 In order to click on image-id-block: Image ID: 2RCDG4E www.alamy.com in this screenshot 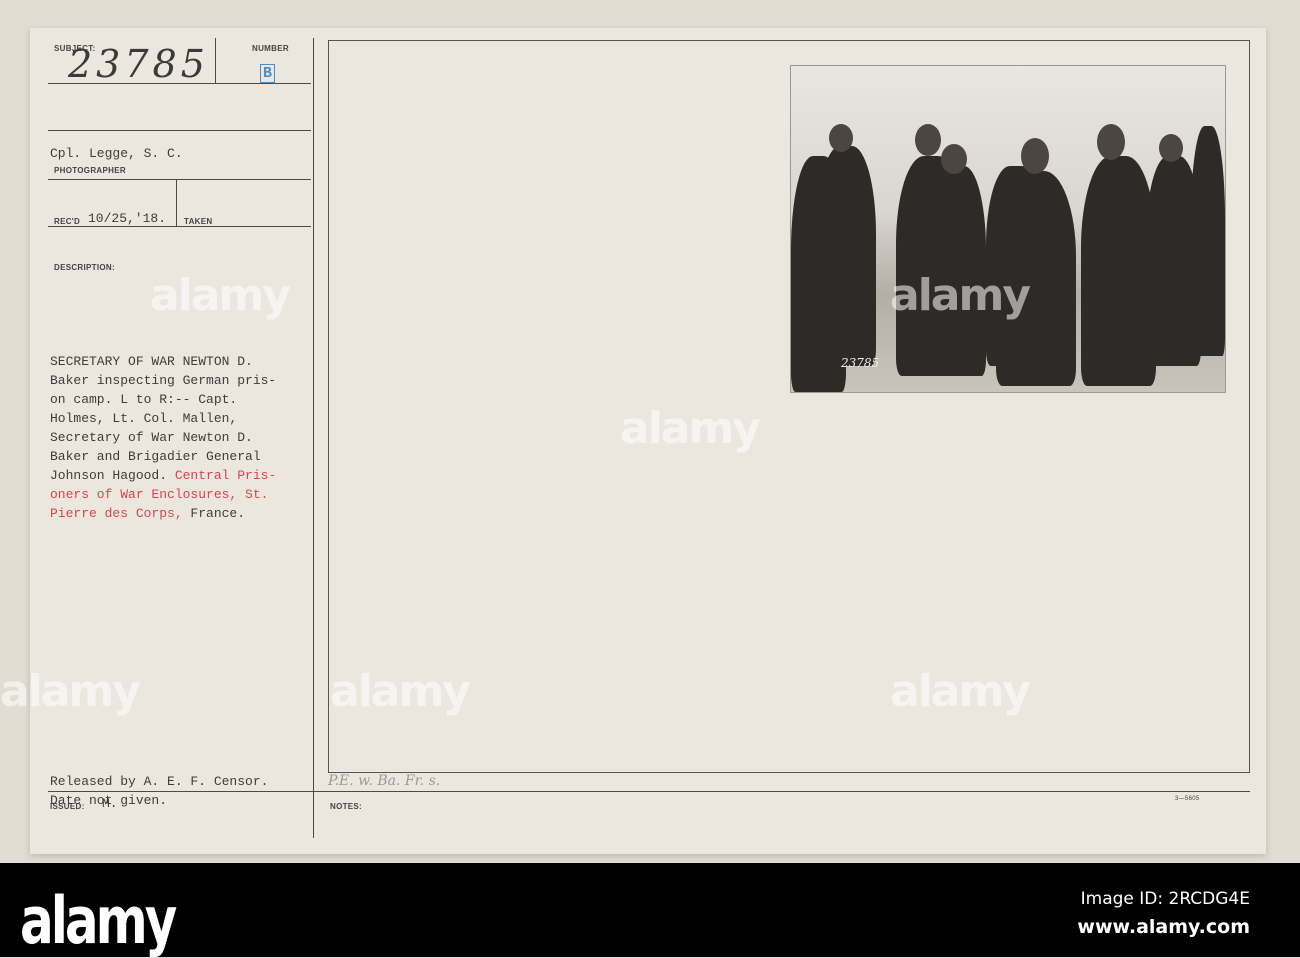, I will do `click(1163, 913)`.